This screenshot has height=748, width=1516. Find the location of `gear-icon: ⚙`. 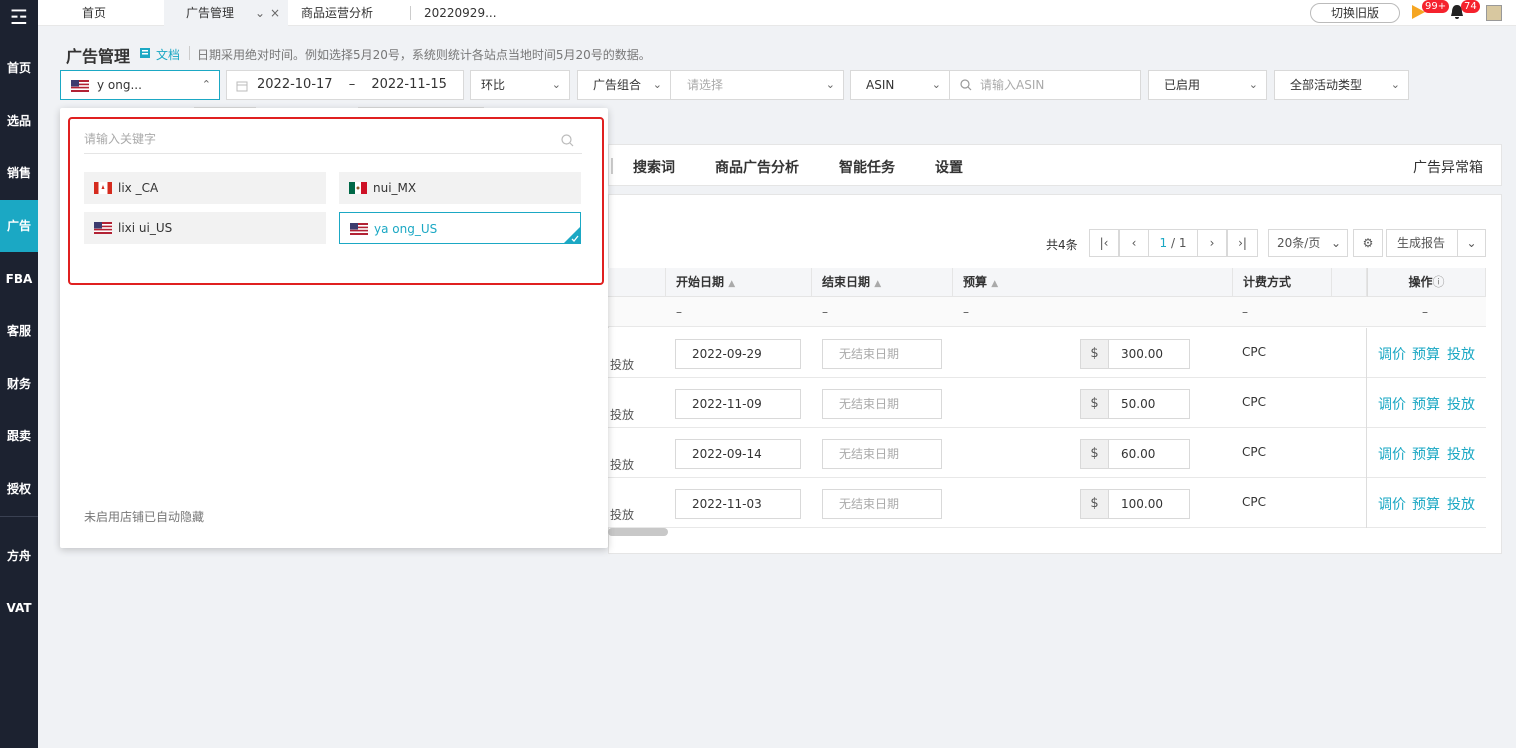

gear-icon: ⚙ is located at coordinates (1368, 243).